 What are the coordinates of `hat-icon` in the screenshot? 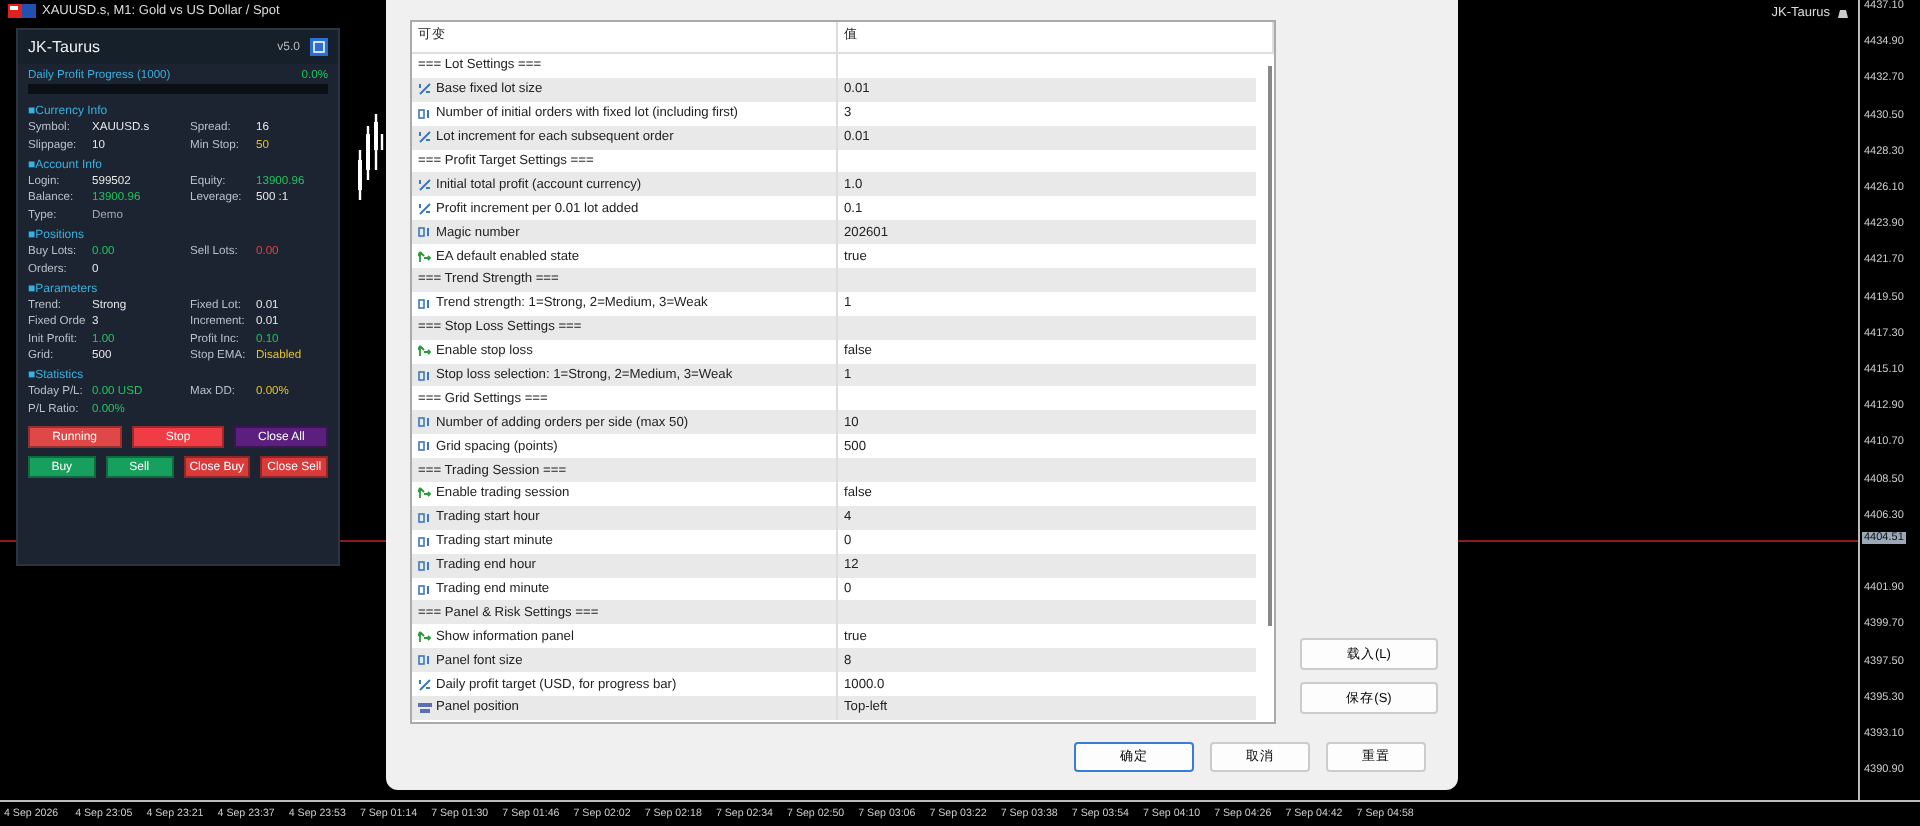 It's located at (1843, 13).